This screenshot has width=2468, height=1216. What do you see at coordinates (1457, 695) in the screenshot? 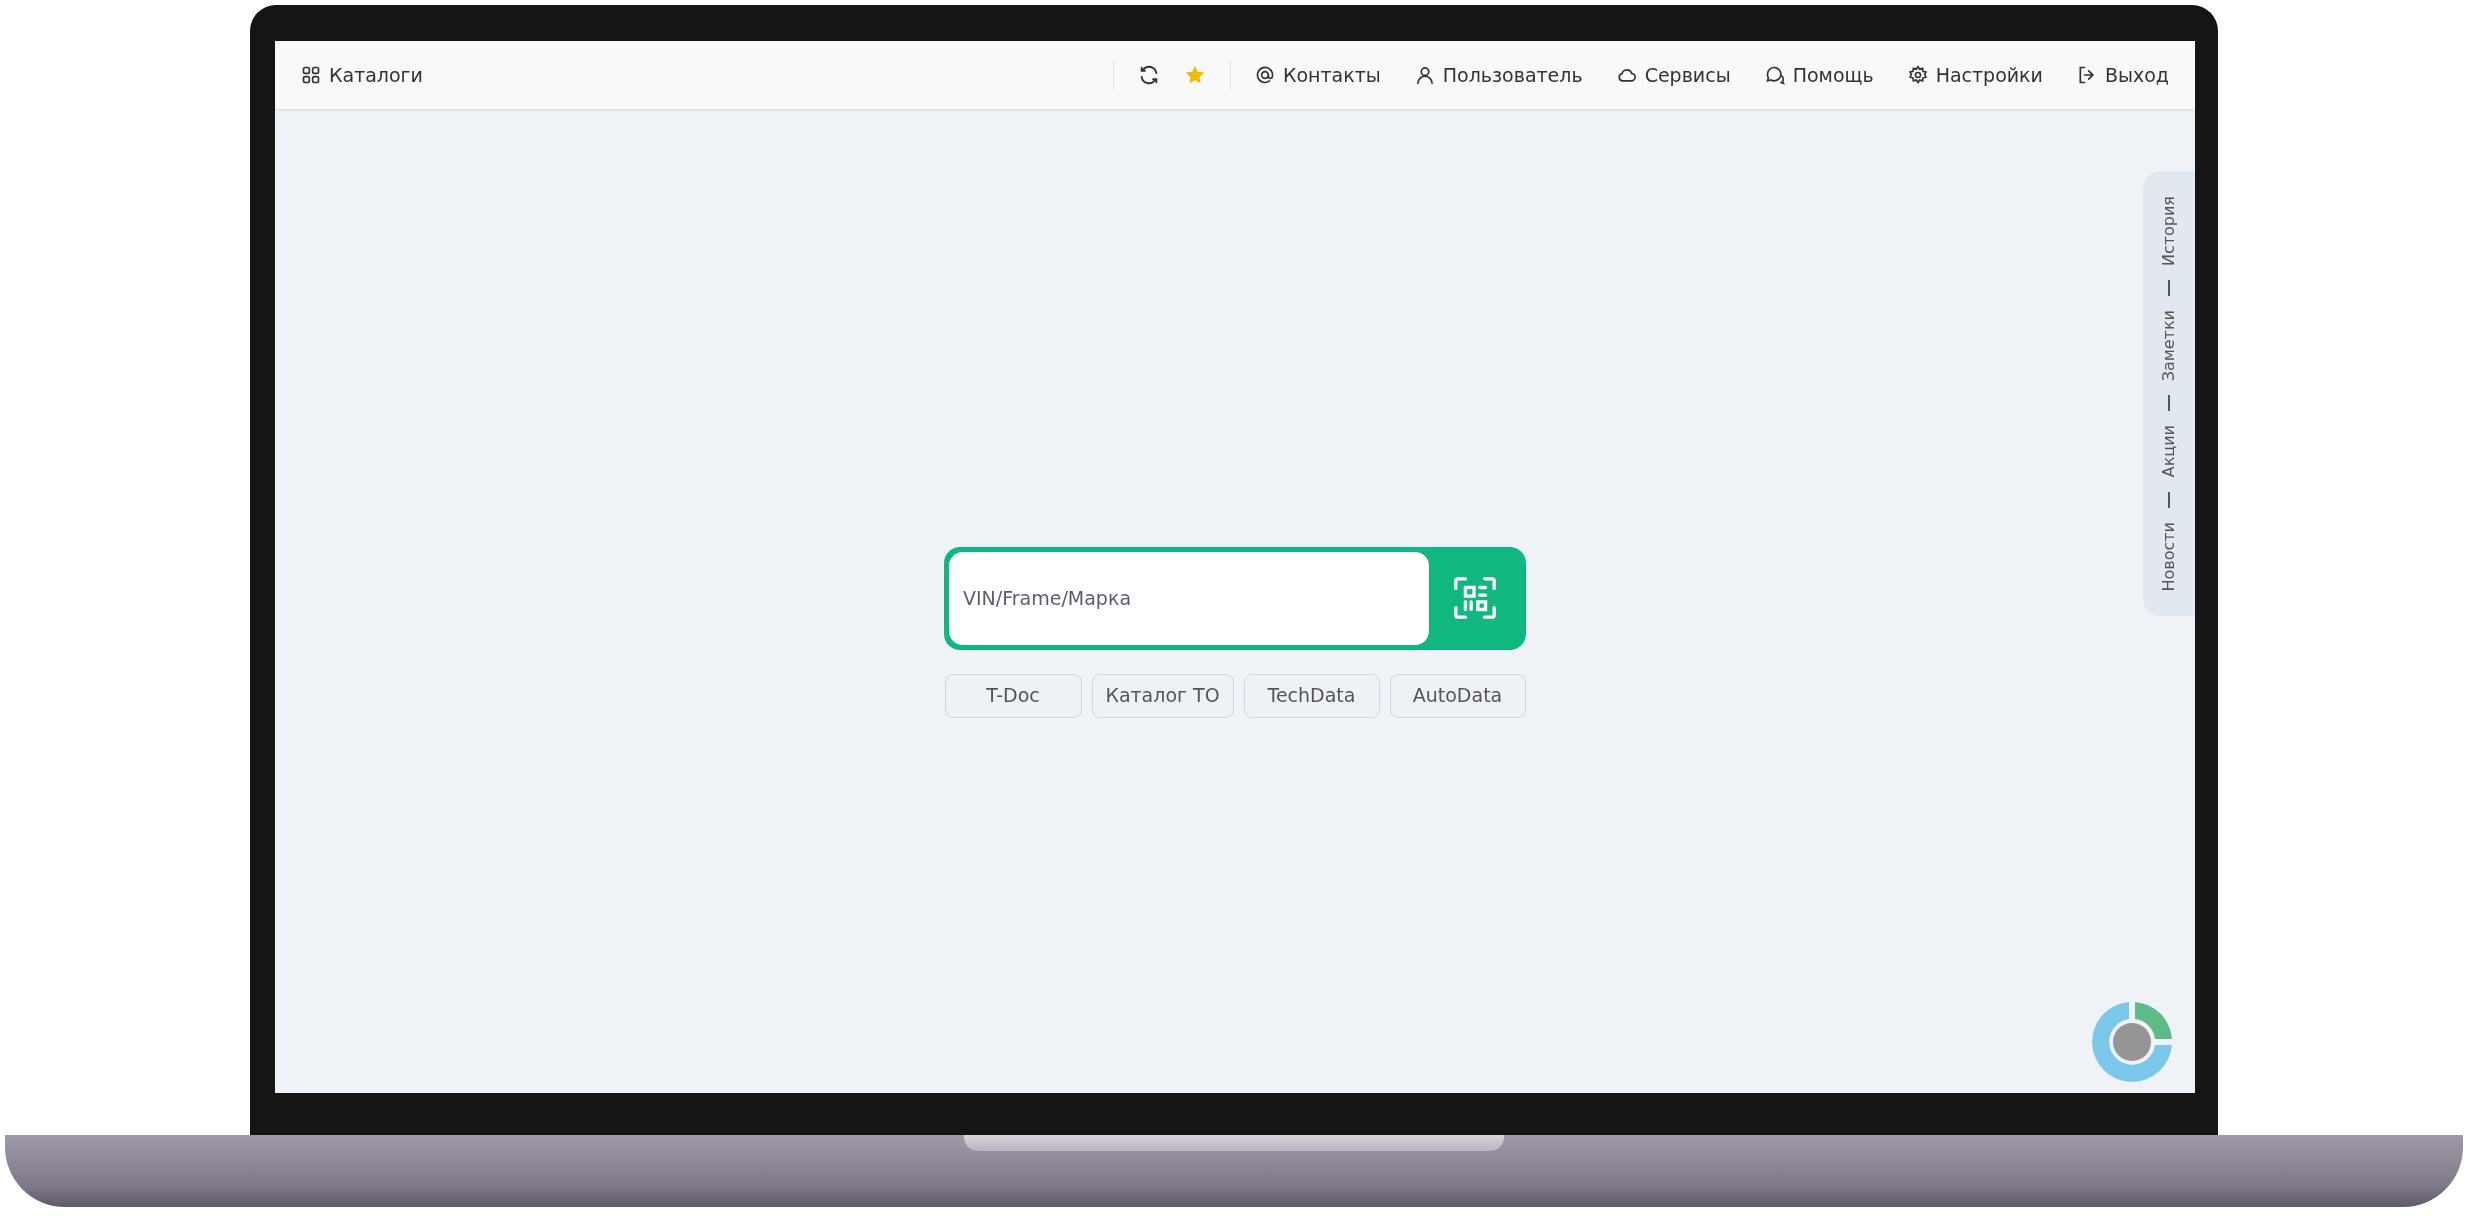
I see `catalog-button: AutoData` at bounding box center [1457, 695].